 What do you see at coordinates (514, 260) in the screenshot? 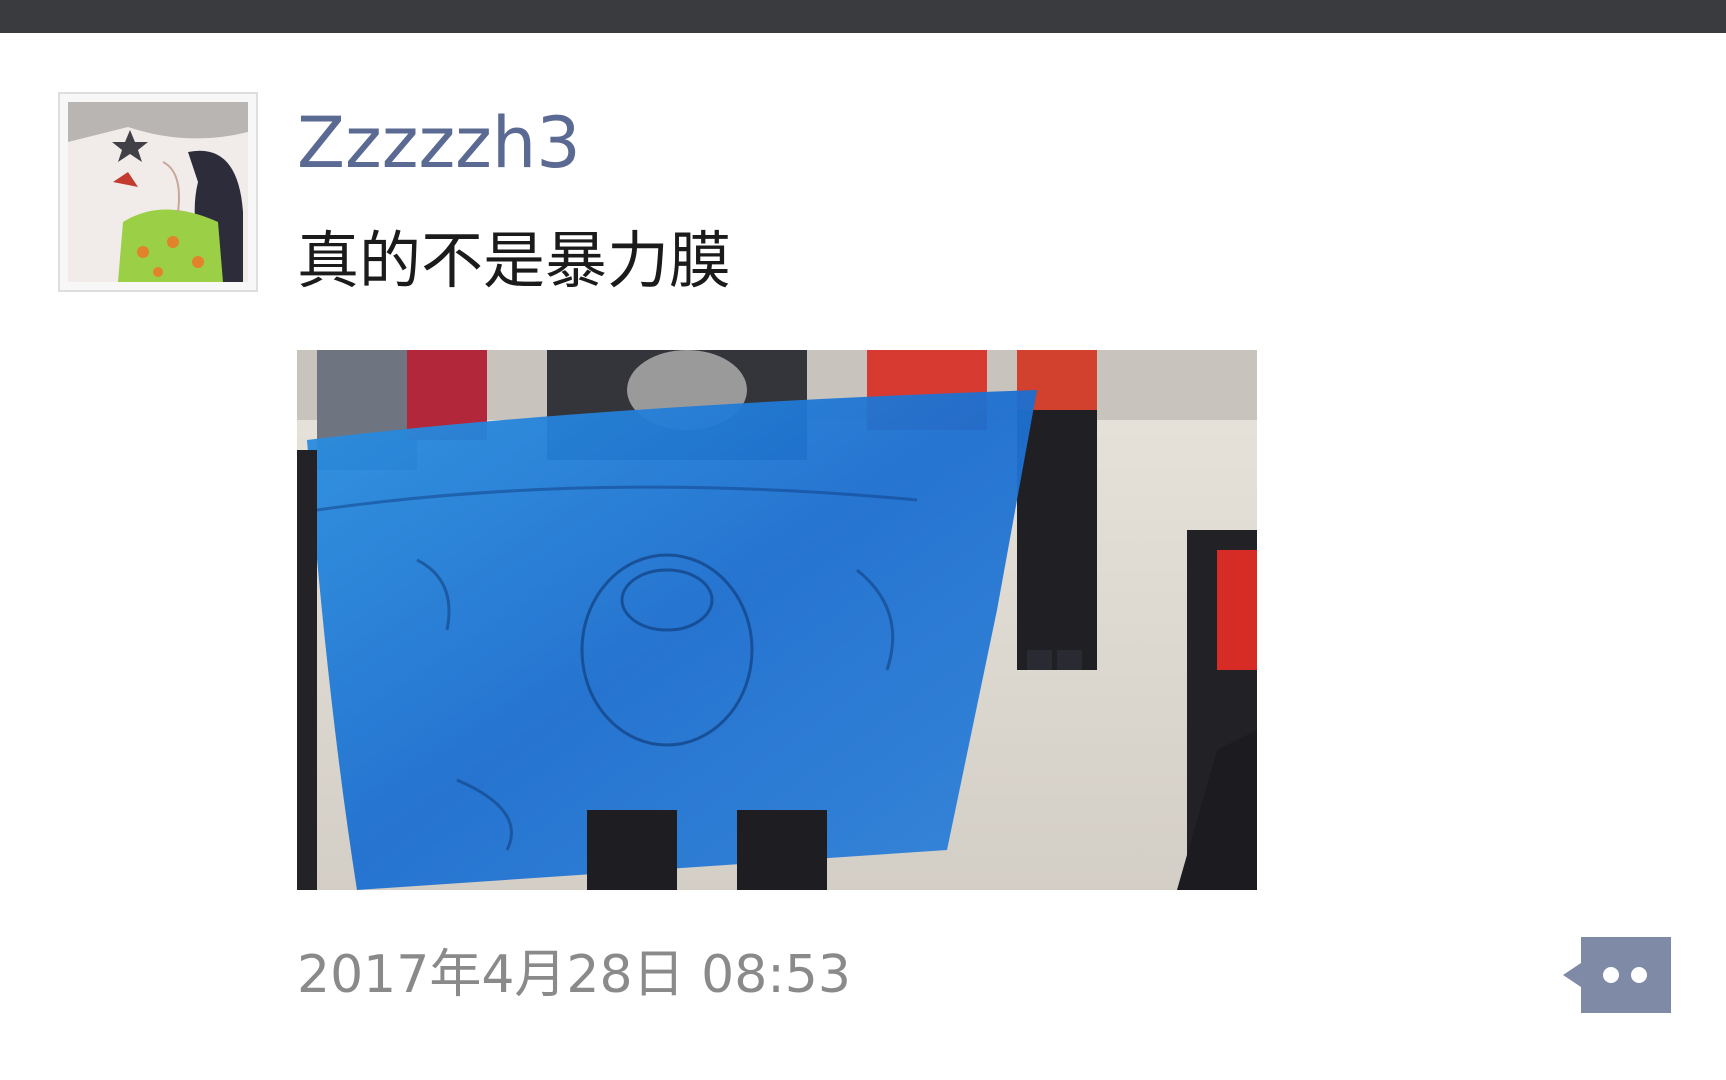
I see `post-text: 真的不是暴力膜` at bounding box center [514, 260].